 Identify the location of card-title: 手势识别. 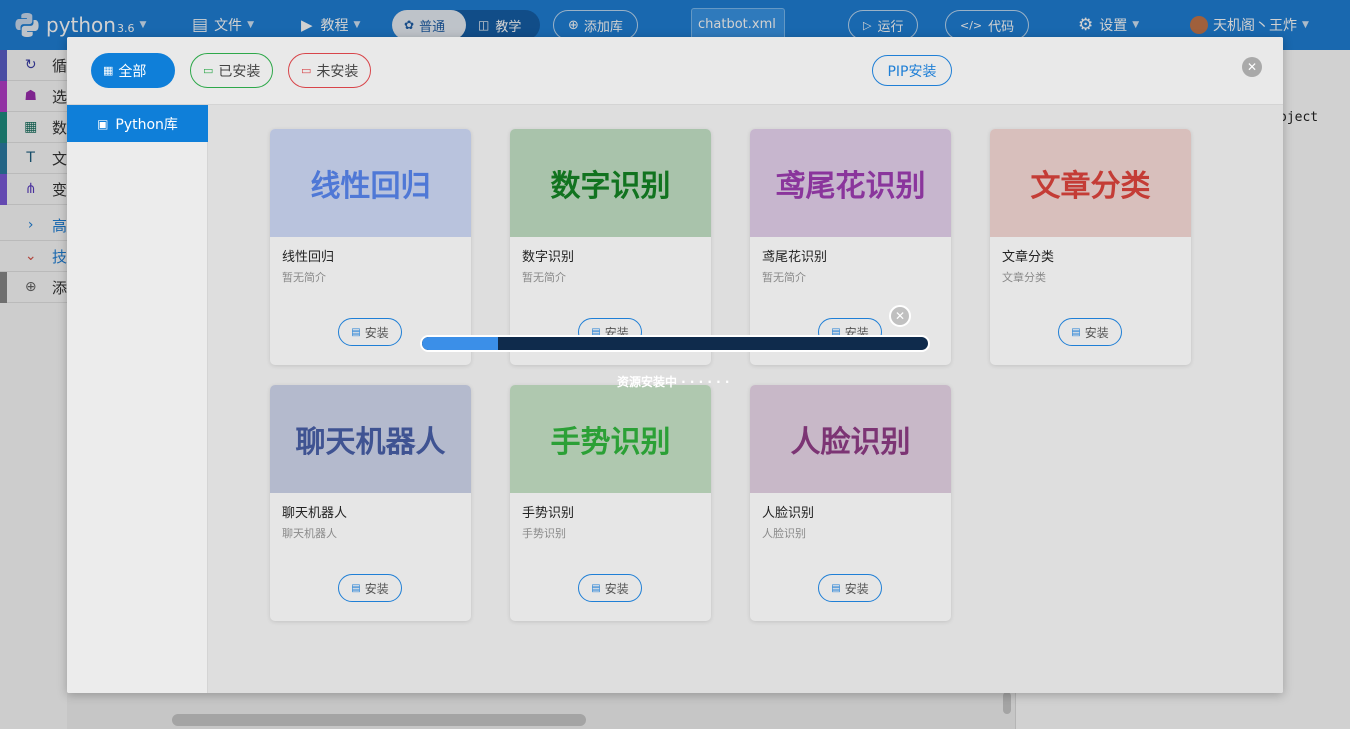
(548, 513).